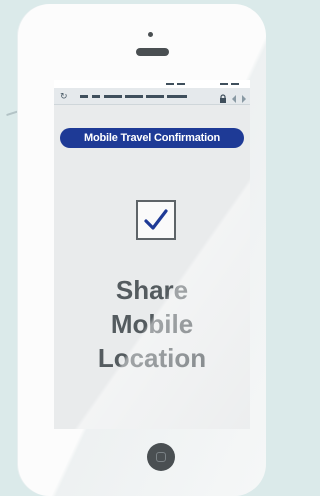 The width and height of the screenshot is (320, 496). Describe the element at coordinates (152, 358) in the screenshot. I see `headline-line-3: Location` at that location.